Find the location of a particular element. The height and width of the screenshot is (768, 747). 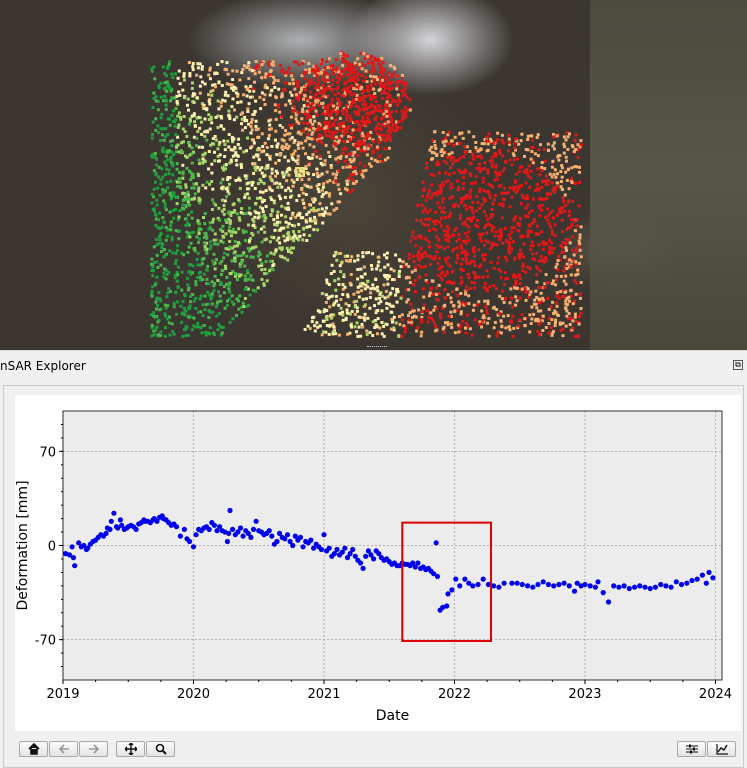

splitter-handle is located at coordinates (377, 347).